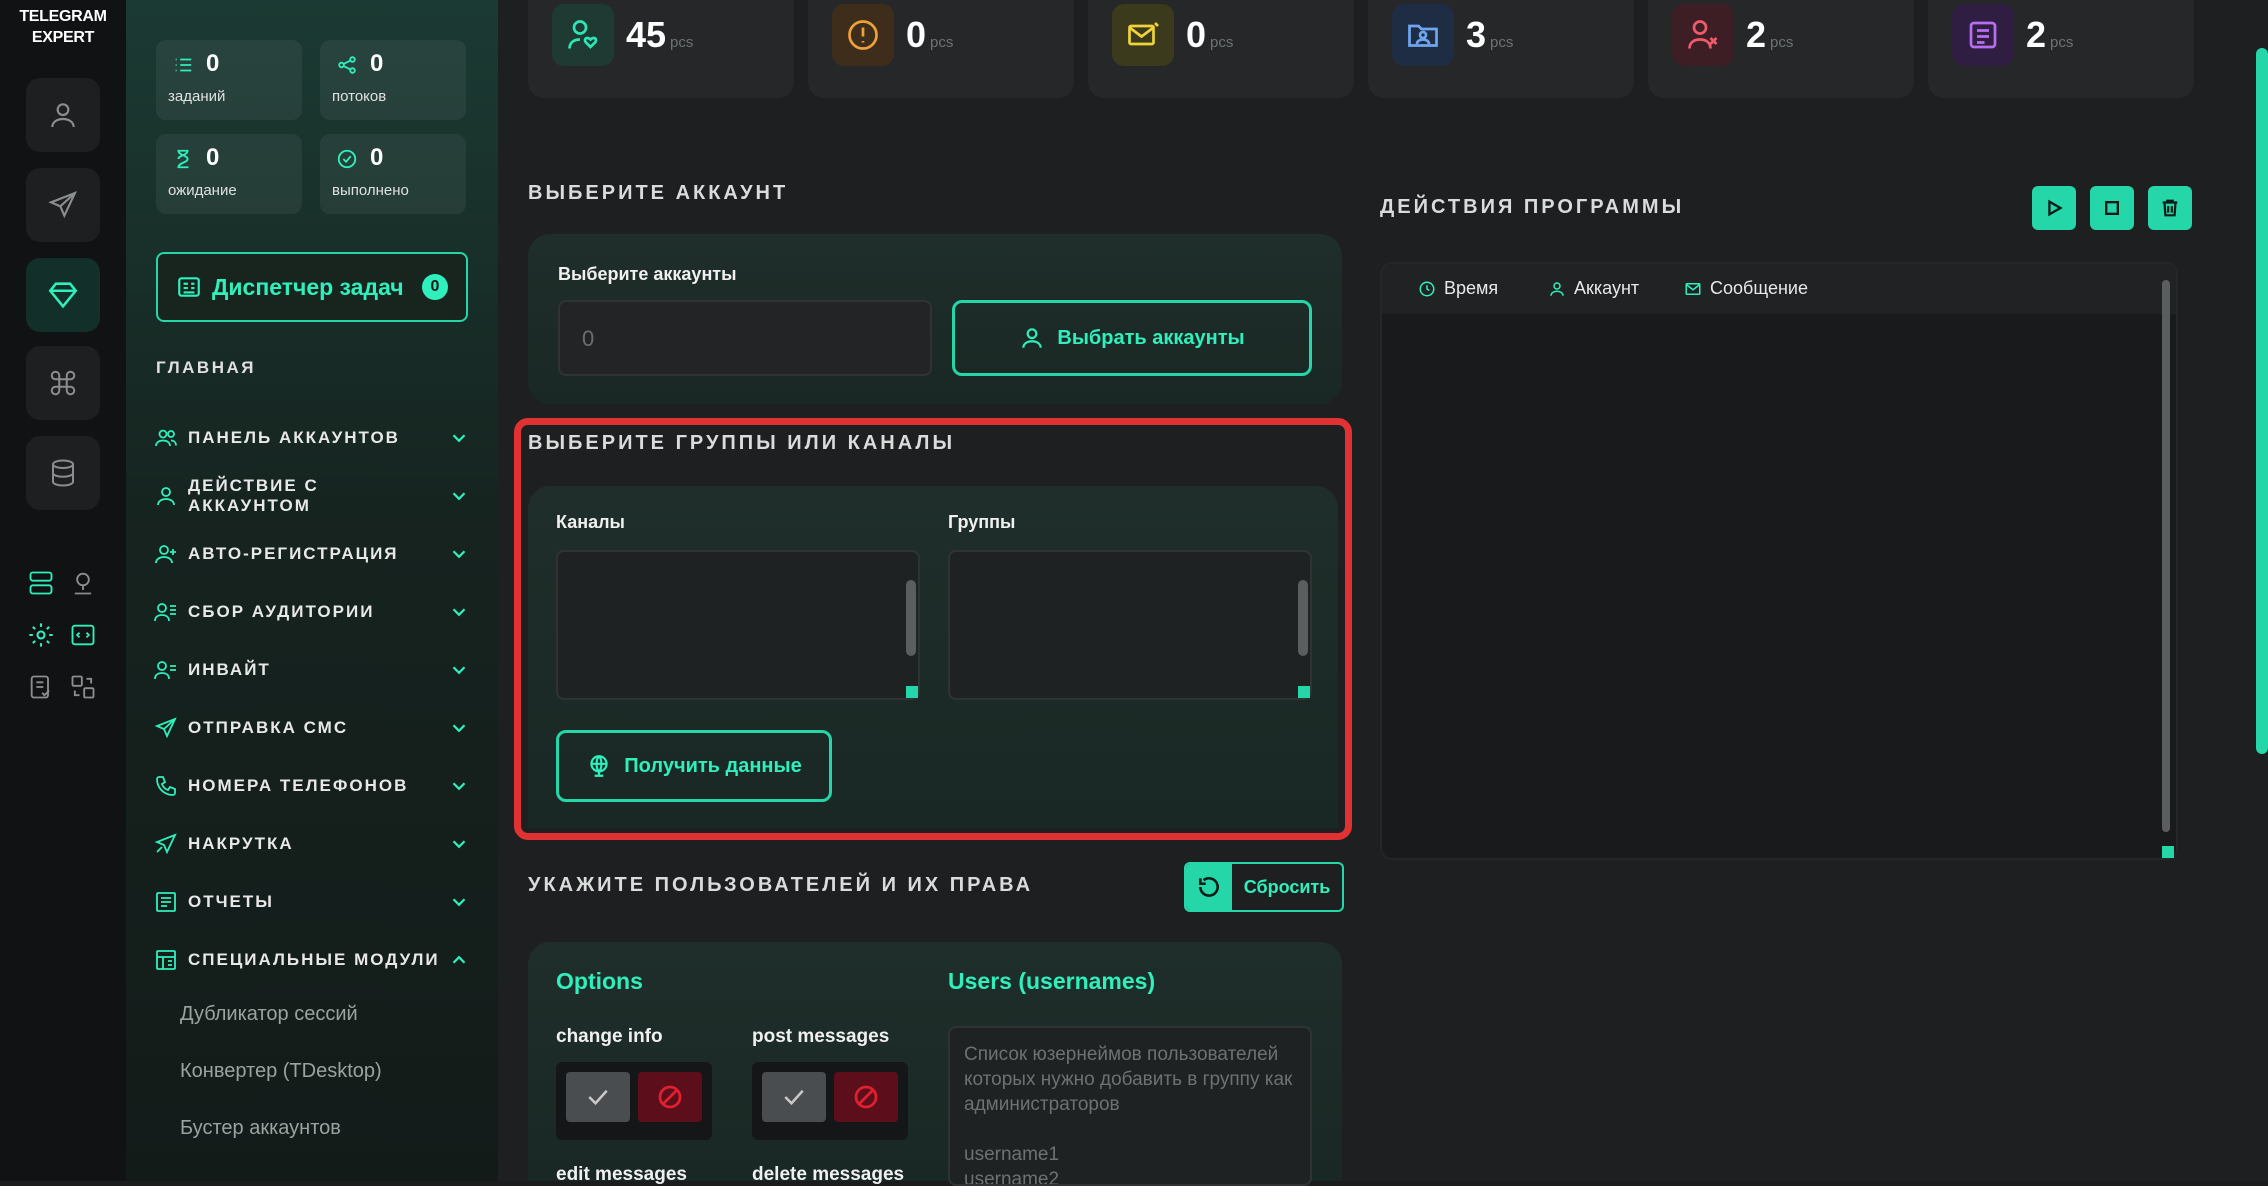 The height and width of the screenshot is (1186, 2268). What do you see at coordinates (745, 338) in the screenshot?
I see `accounts-input: 0` at bounding box center [745, 338].